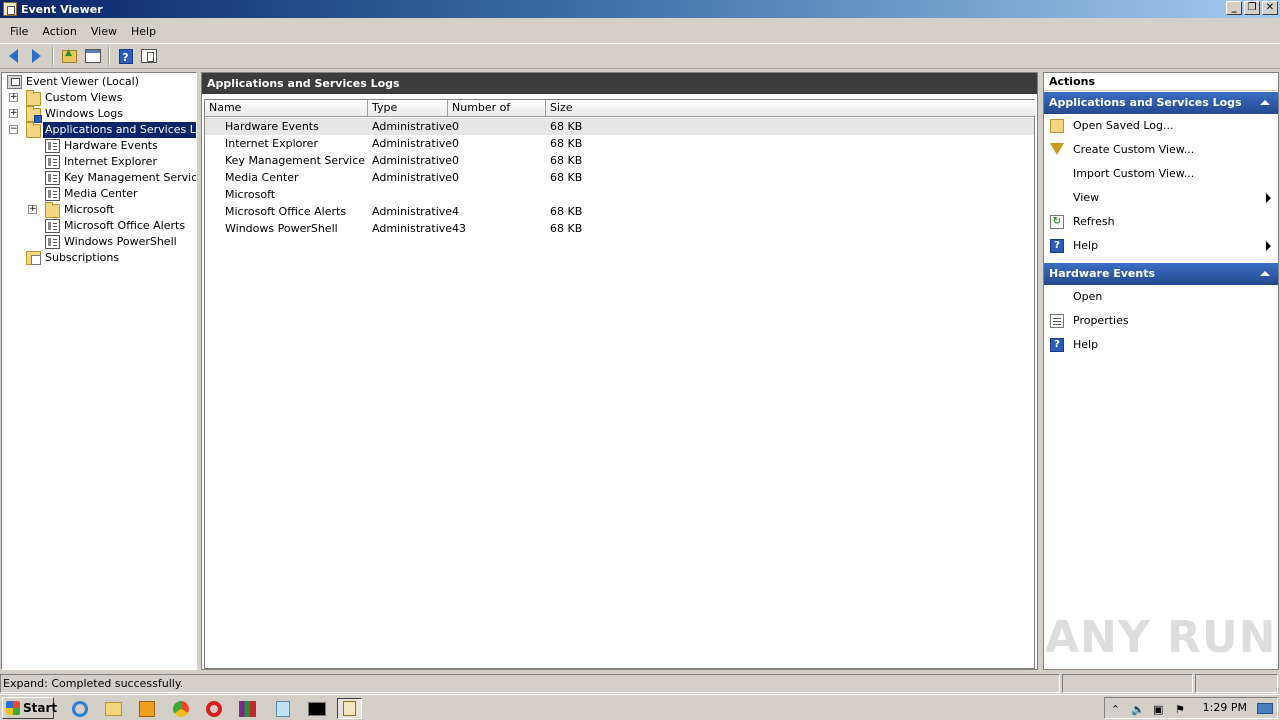 This screenshot has width=1280, height=720. I want to click on event-viewer-icon, so click(349, 708).